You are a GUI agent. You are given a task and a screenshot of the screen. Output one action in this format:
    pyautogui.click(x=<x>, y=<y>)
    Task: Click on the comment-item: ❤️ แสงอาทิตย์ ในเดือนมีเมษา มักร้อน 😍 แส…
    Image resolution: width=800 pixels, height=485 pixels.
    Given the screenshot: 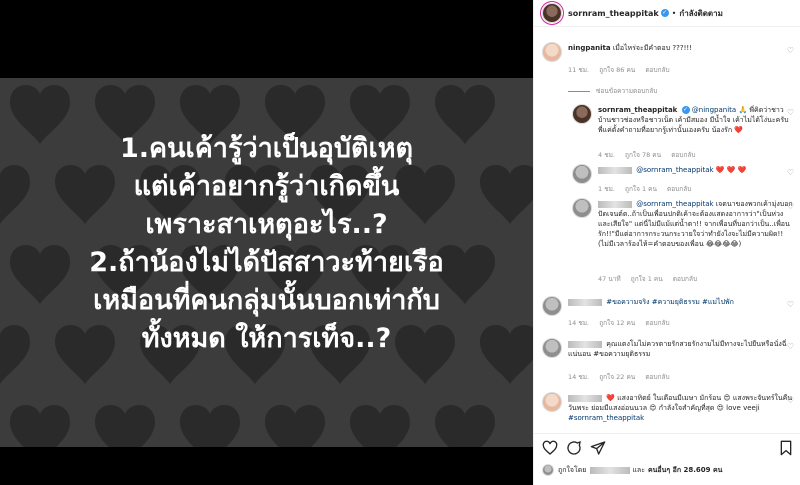 What is the action you would take?
    pyautogui.click(x=668, y=412)
    